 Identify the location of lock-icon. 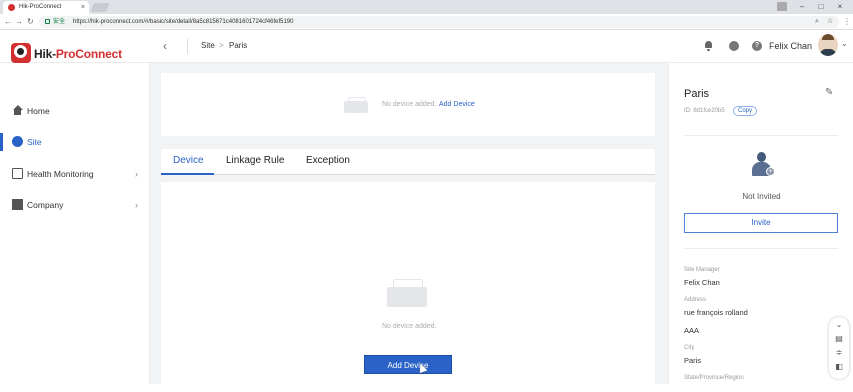
(47, 21).